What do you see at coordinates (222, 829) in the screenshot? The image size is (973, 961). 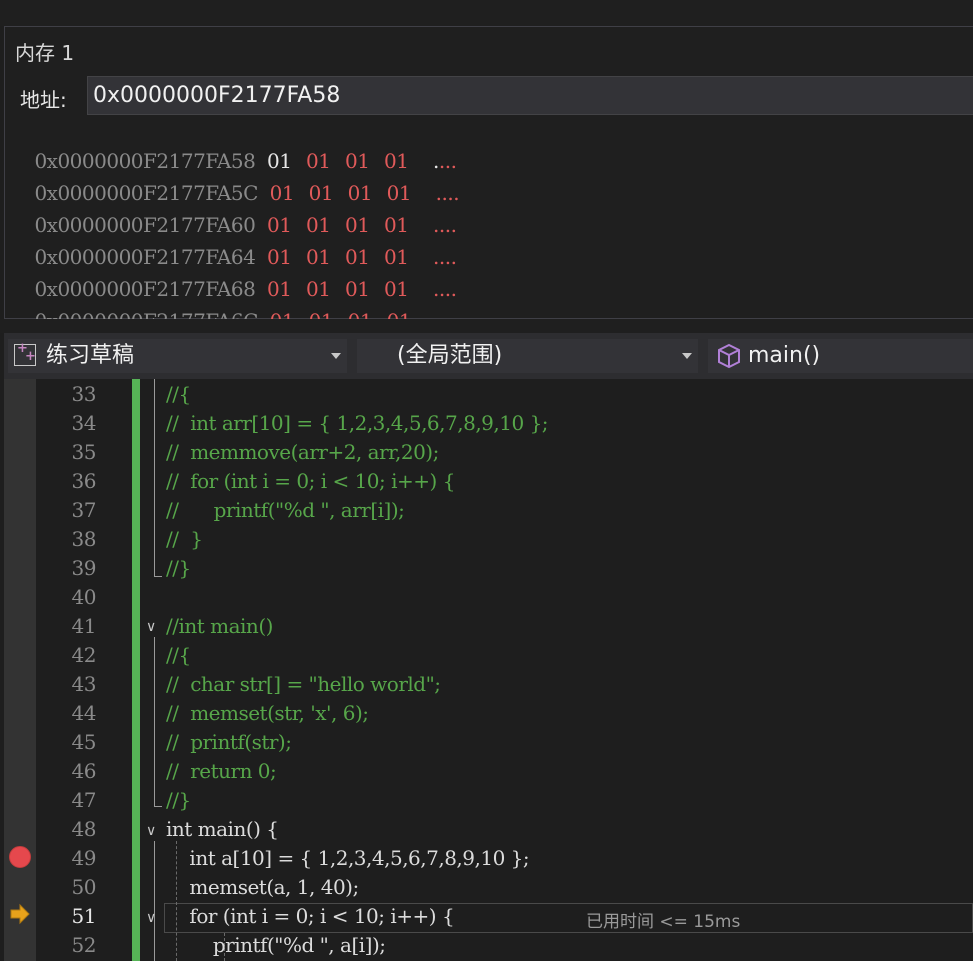 I see `code-line: int main() {` at bounding box center [222, 829].